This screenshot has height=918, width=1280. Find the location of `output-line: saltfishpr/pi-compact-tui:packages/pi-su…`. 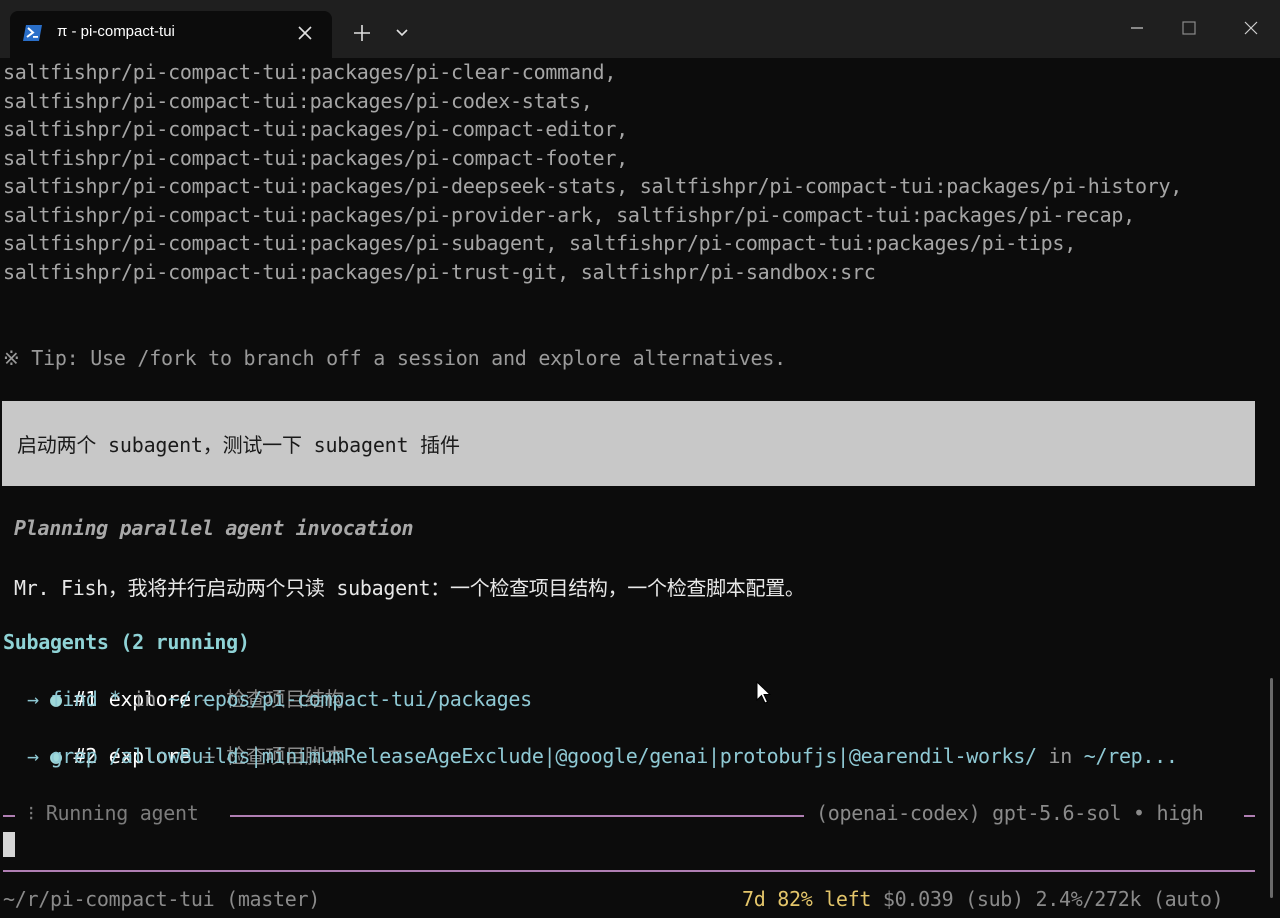

output-line: saltfishpr/pi-compact-tui:packages/pi-su… is located at coordinates (539, 243).